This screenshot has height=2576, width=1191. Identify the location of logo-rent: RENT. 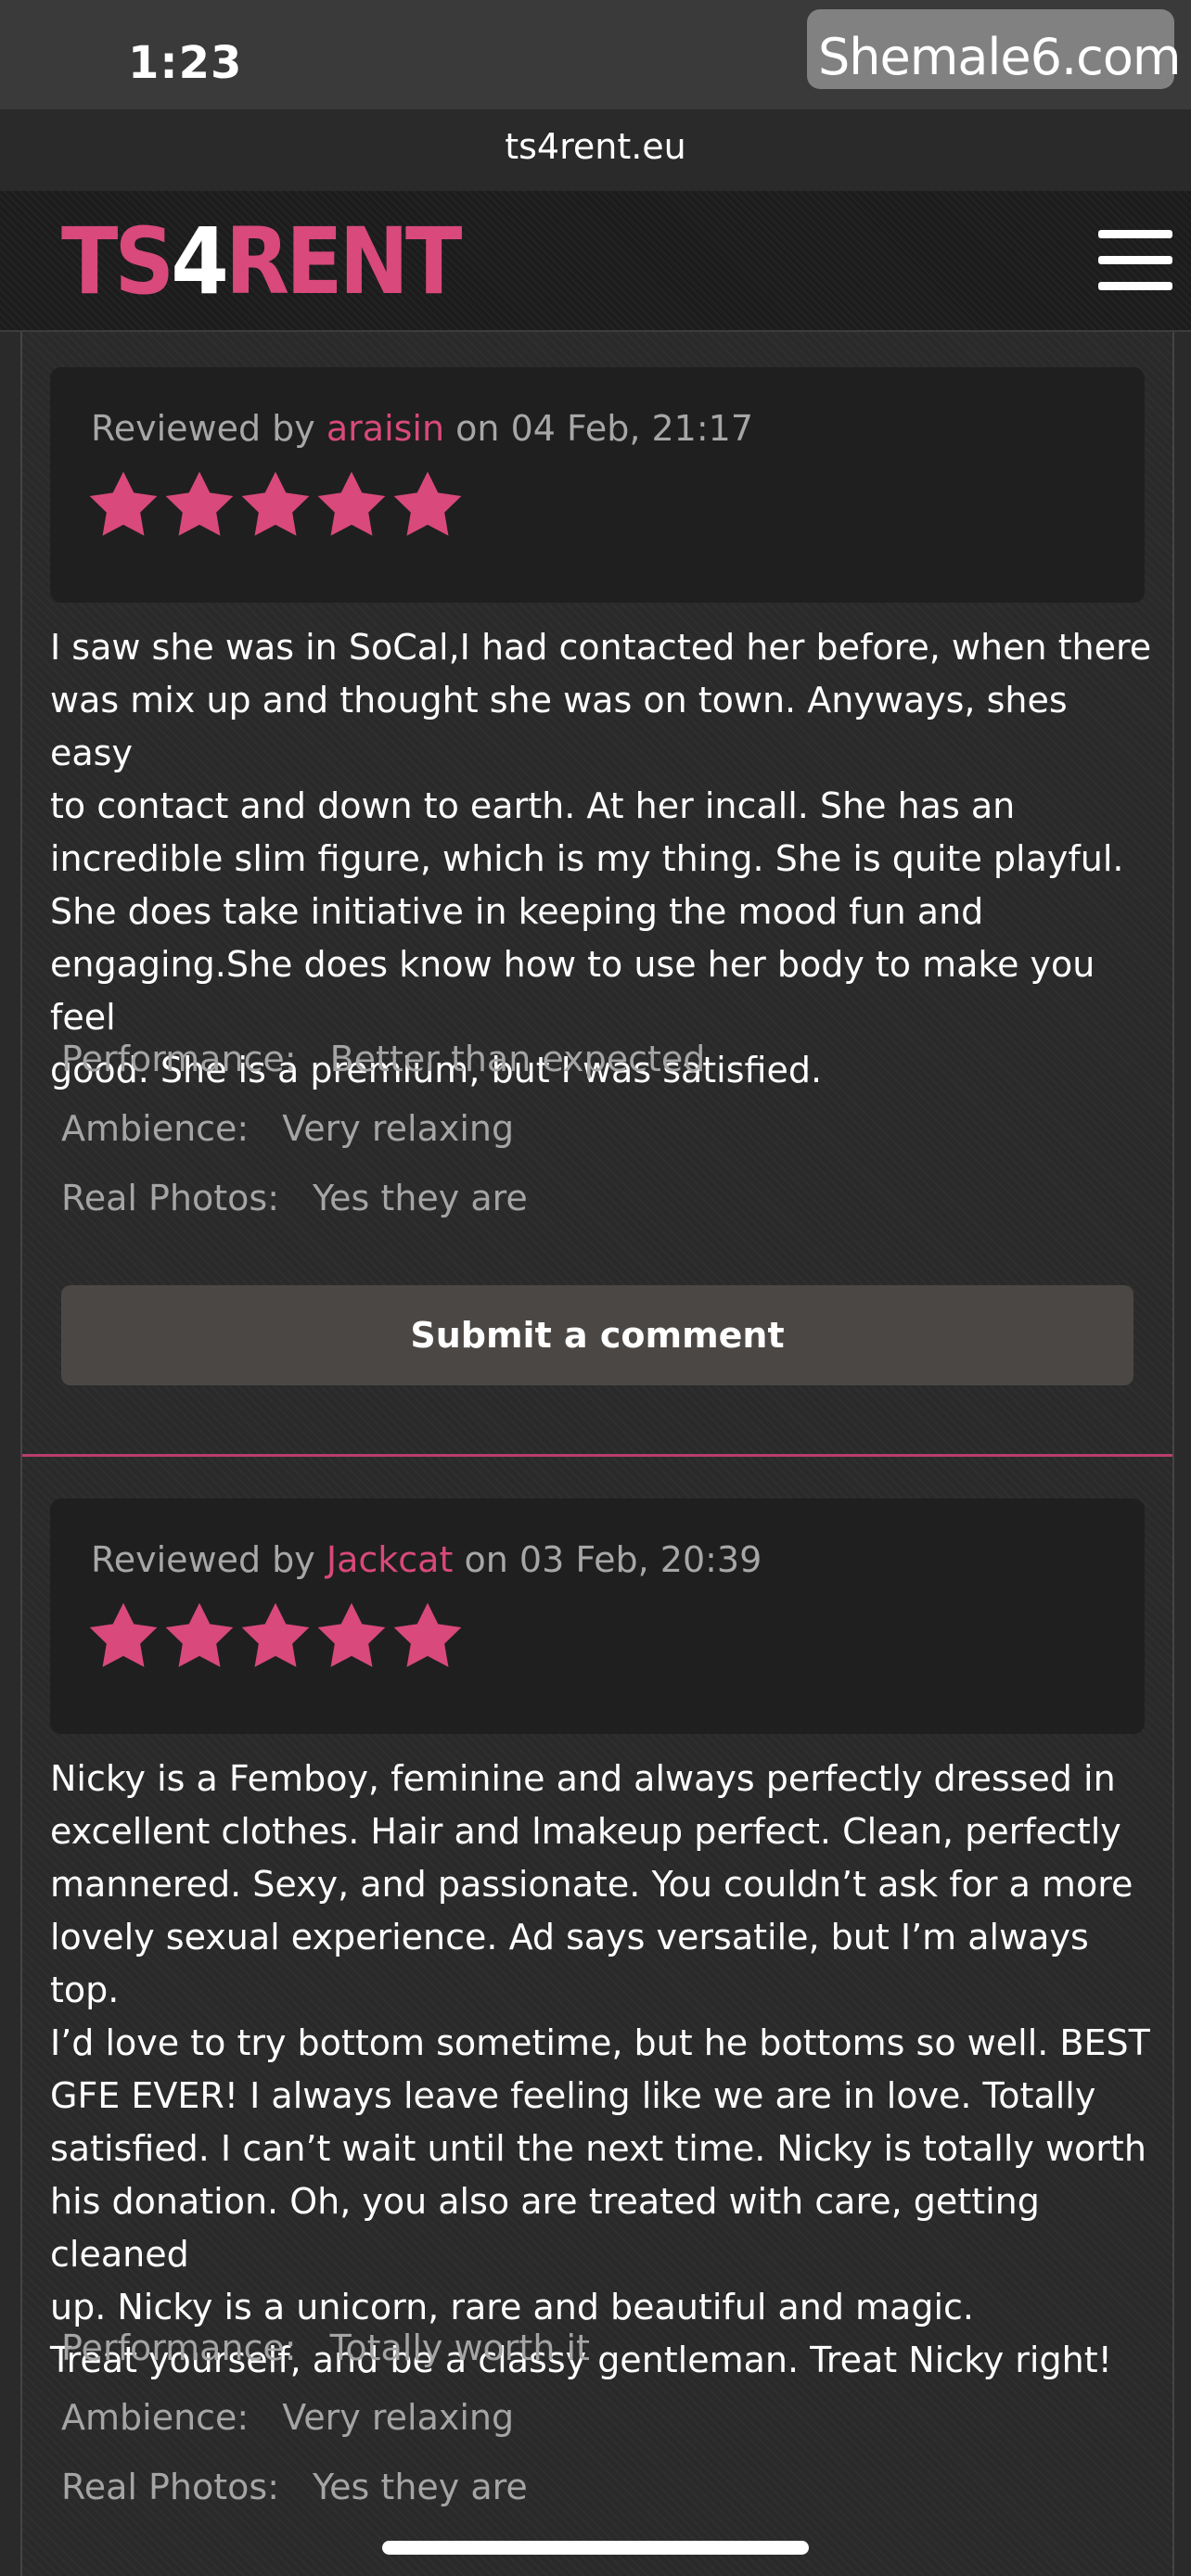
(343, 262).